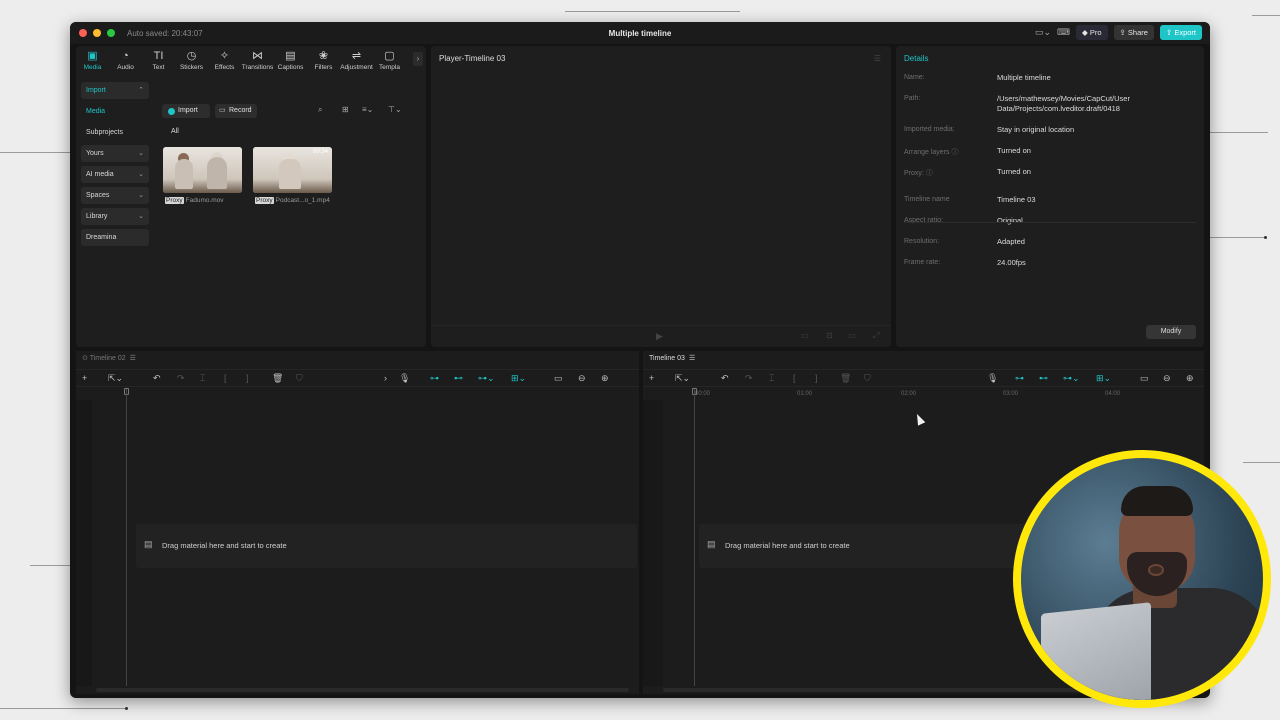 This screenshot has width=1280, height=720. I want to click on sidebar-item-library: Library ⌄, so click(115, 216).